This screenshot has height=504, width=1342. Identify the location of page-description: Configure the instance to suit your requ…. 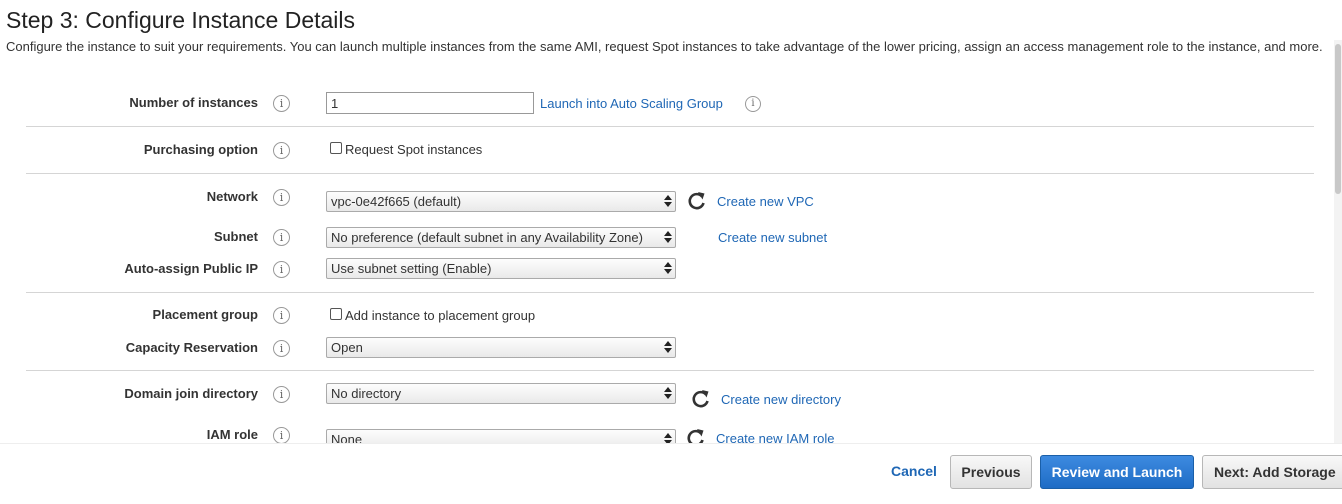
(664, 46).